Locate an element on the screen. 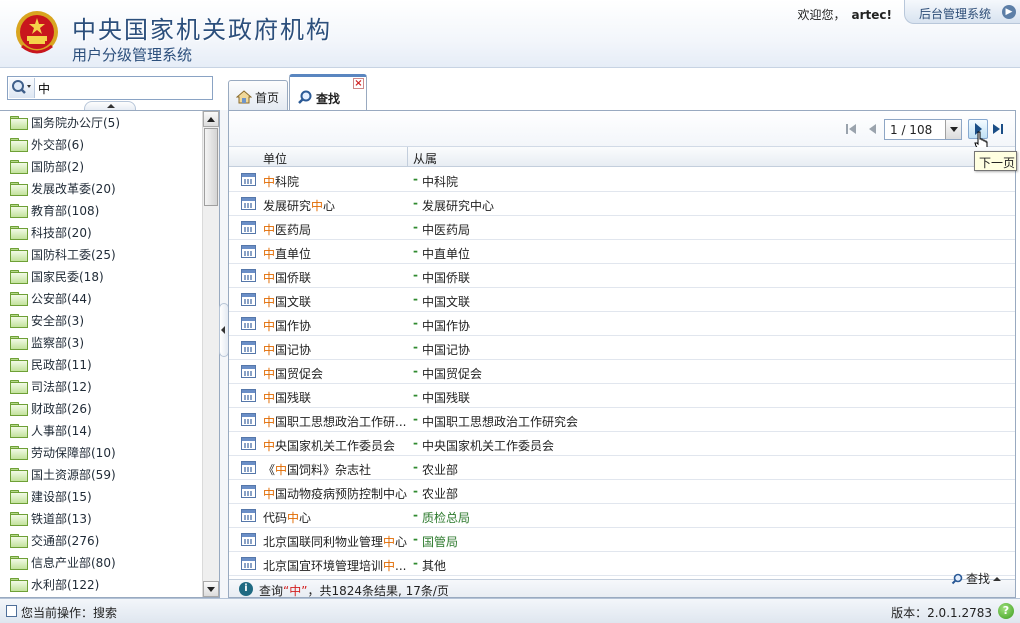 The width and height of the screenshot is (1020, 623). tree-item: 劳动保障部(10) is located at coordinates (101, 452).